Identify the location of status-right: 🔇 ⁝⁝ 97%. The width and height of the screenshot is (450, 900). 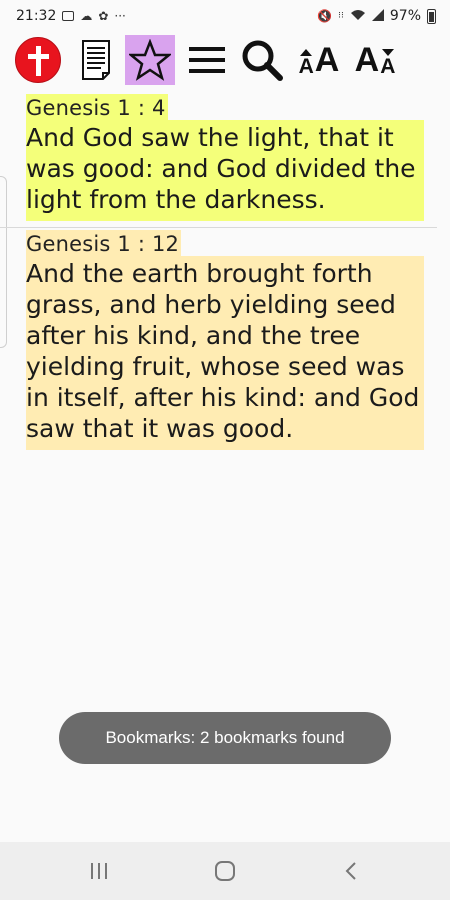
(376, 16).